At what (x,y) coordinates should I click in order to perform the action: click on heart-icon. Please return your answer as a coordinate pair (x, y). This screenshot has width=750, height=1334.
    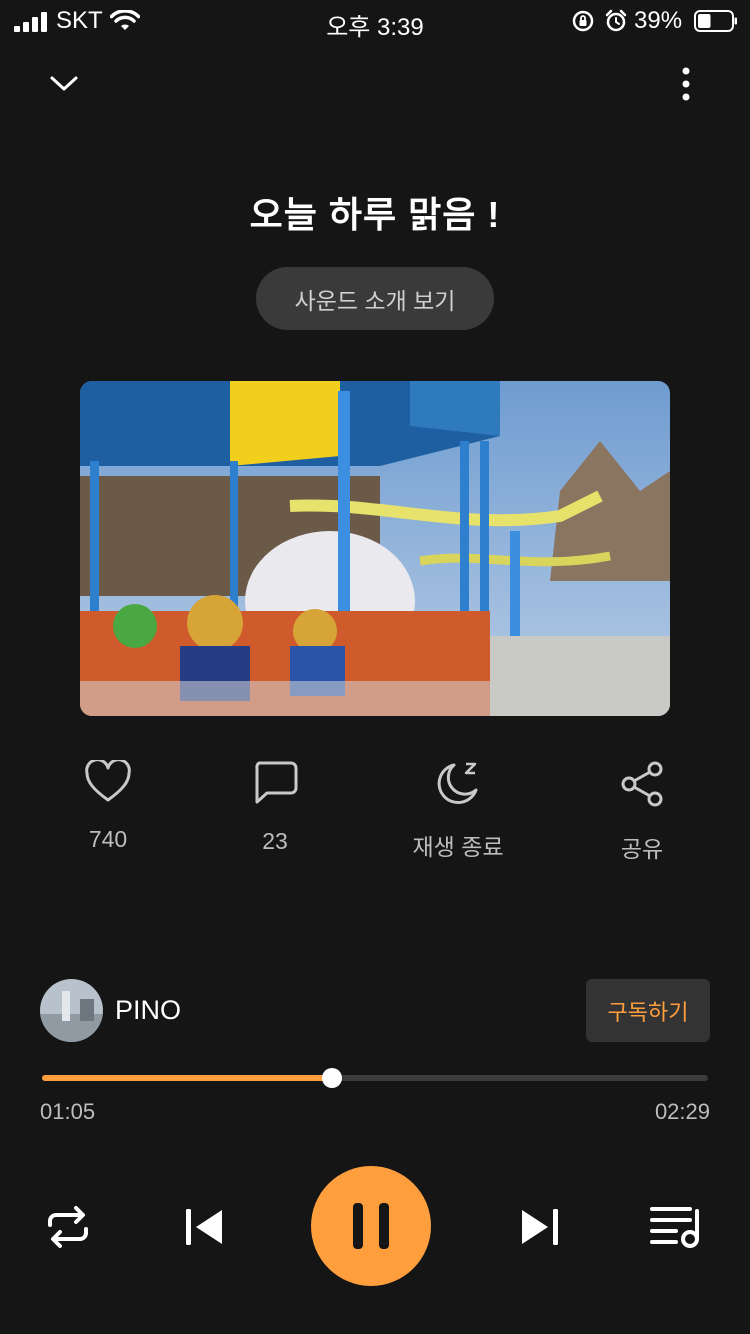
    Looking at the image, I should click on (108, 781).